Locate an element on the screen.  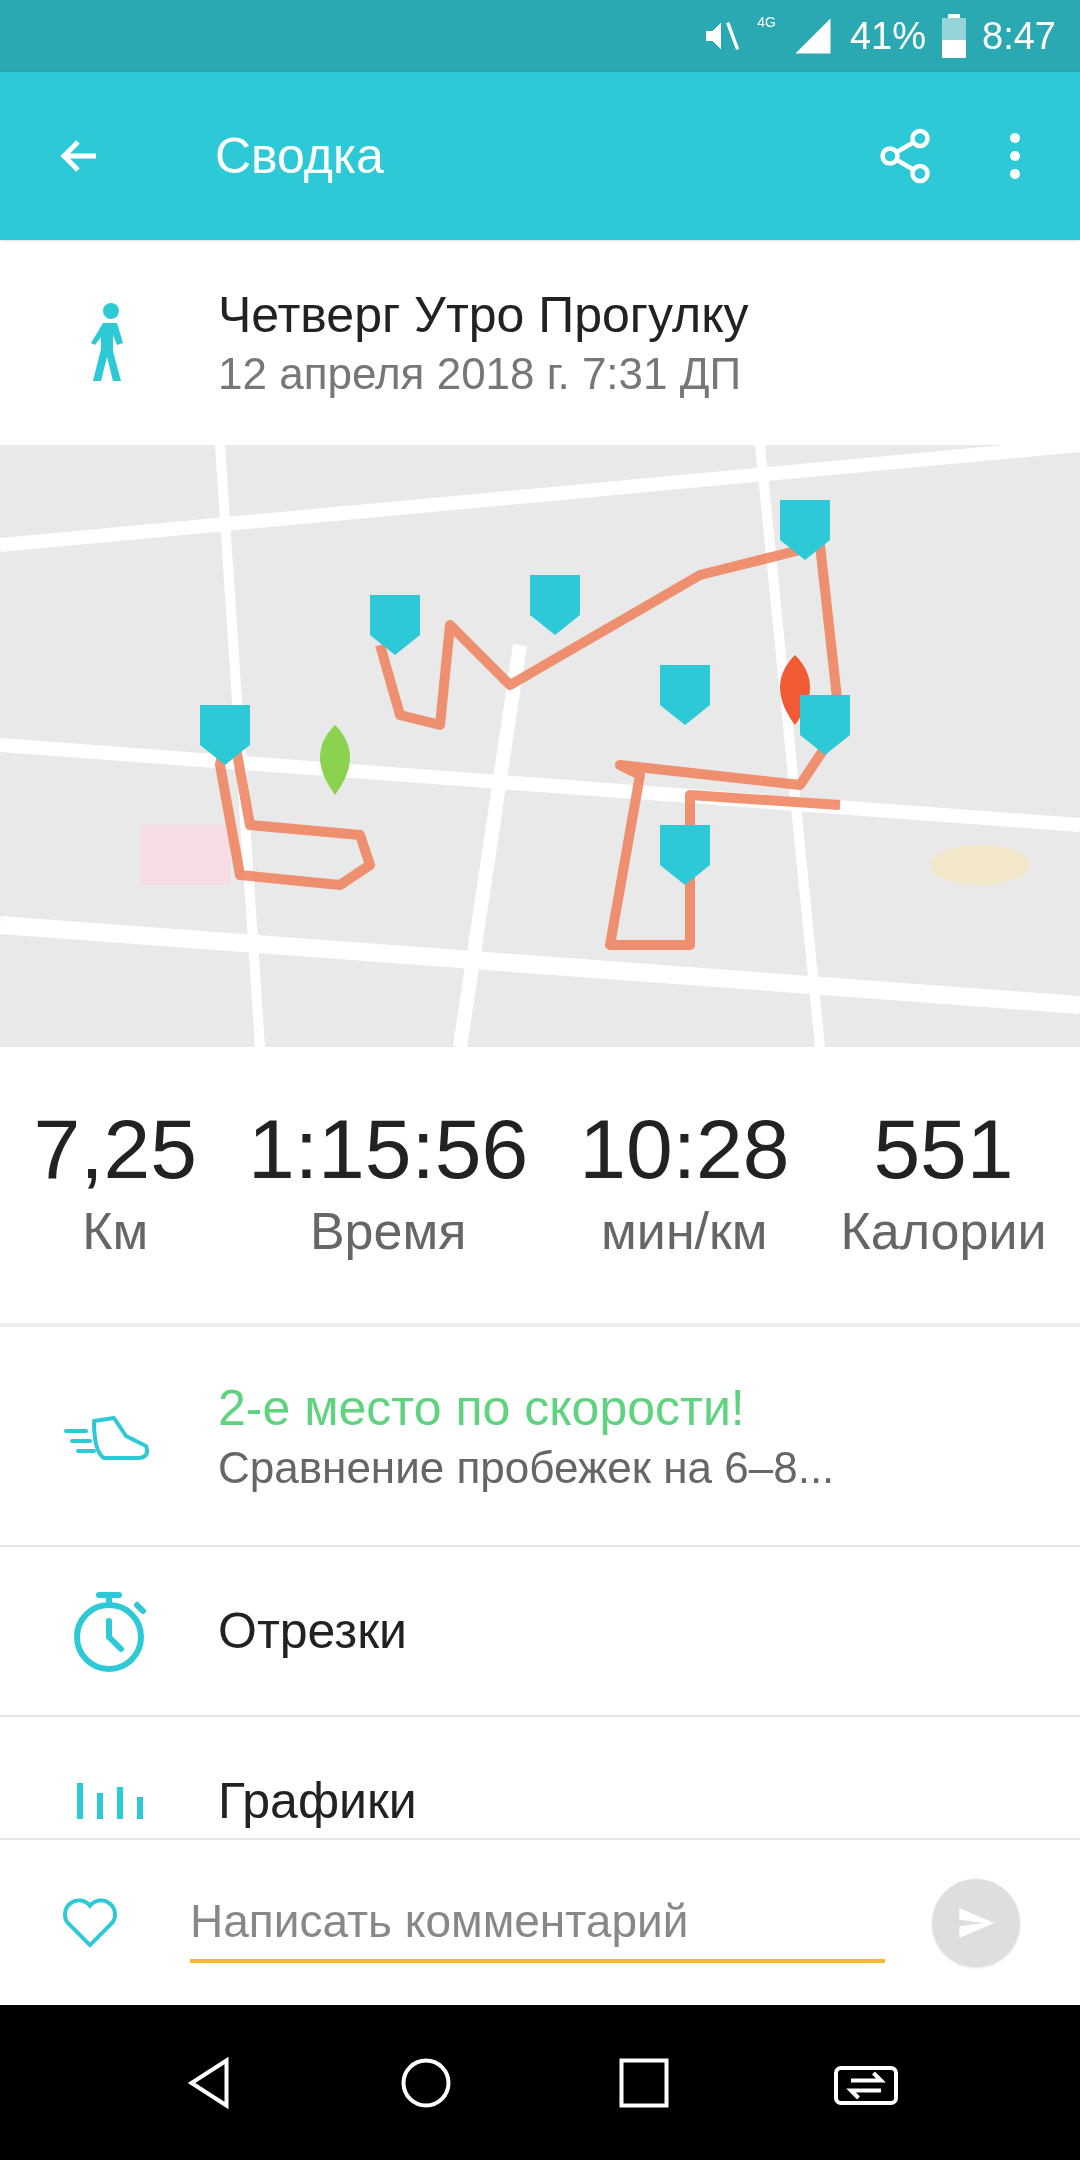
stat-value: 10:28 is located at coordinates (684, 1148).